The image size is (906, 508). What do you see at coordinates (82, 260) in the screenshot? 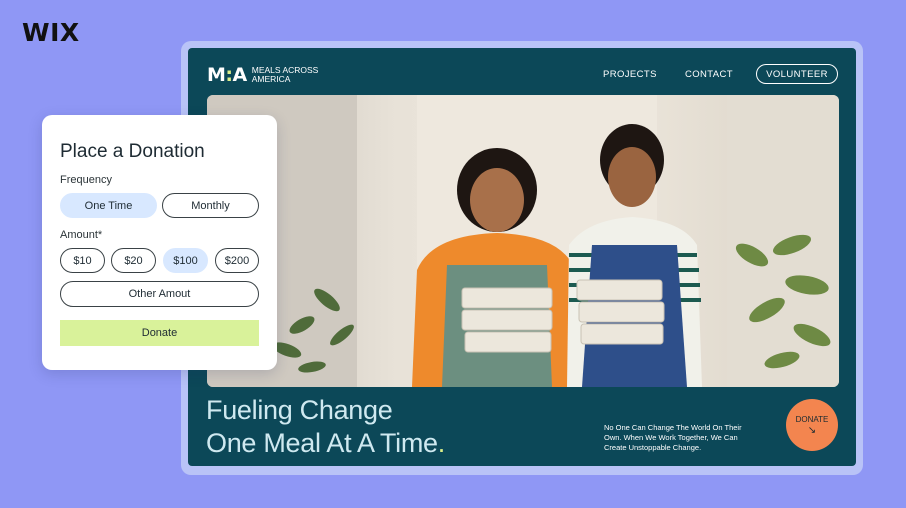
I see `amount-10-option: $10` at bounding box center [82, 260].